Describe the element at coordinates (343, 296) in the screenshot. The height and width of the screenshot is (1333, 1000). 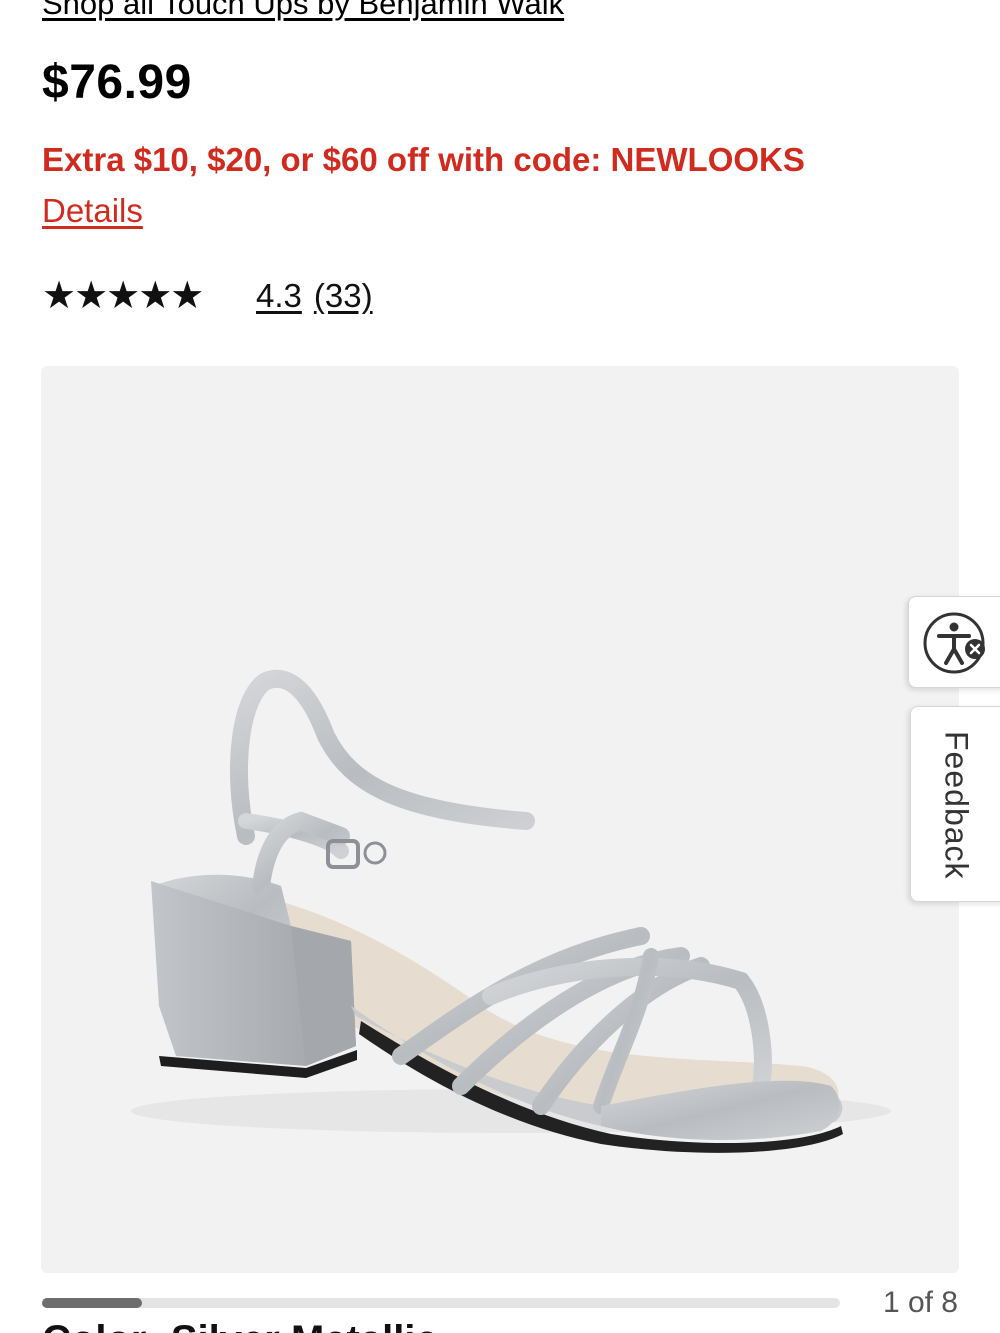
I see `review-count-link: (33)` at that location.